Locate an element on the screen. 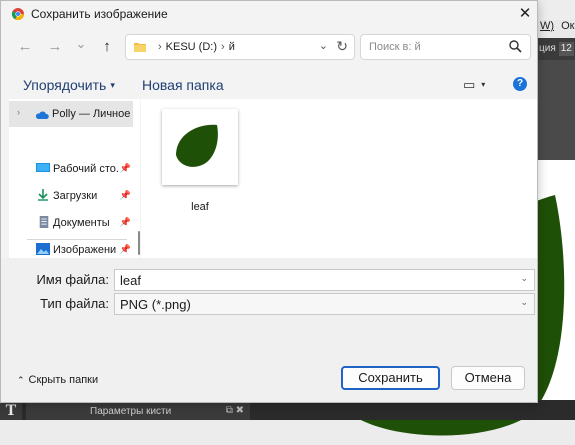 The width and height of the screenshot is (575, 445). sidebar-item-label: Документы is located at coordinates (81, 223).